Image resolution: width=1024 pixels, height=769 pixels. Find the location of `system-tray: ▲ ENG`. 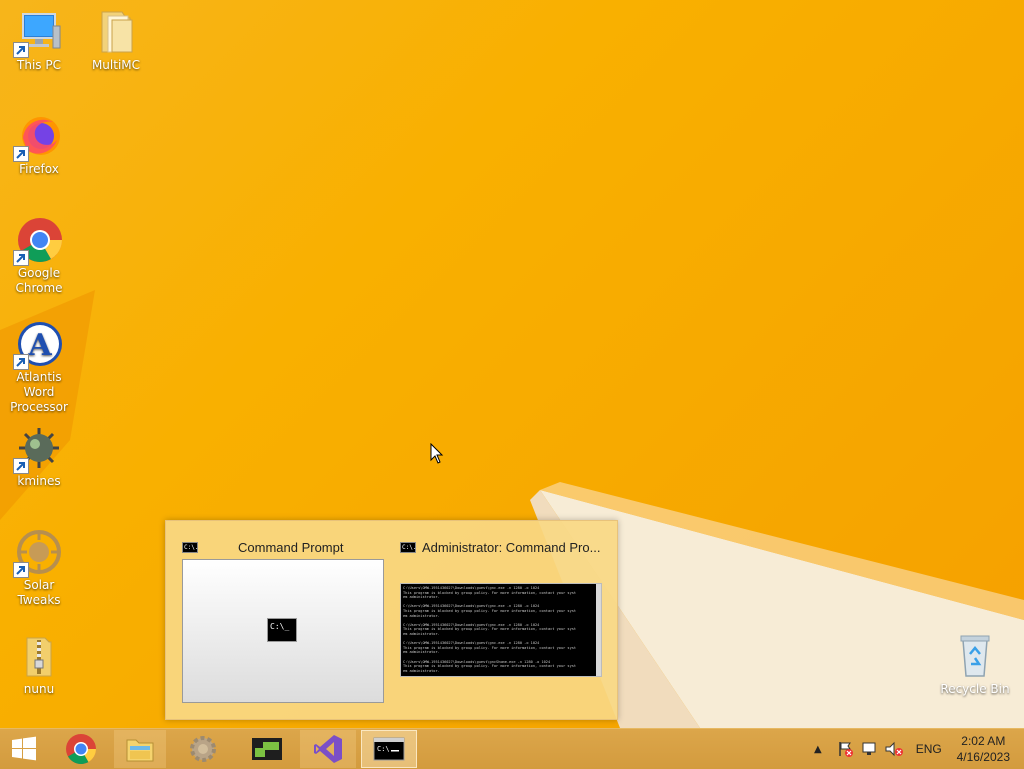

system-tray: ▲ ENG is located at coordinates (878, 749).